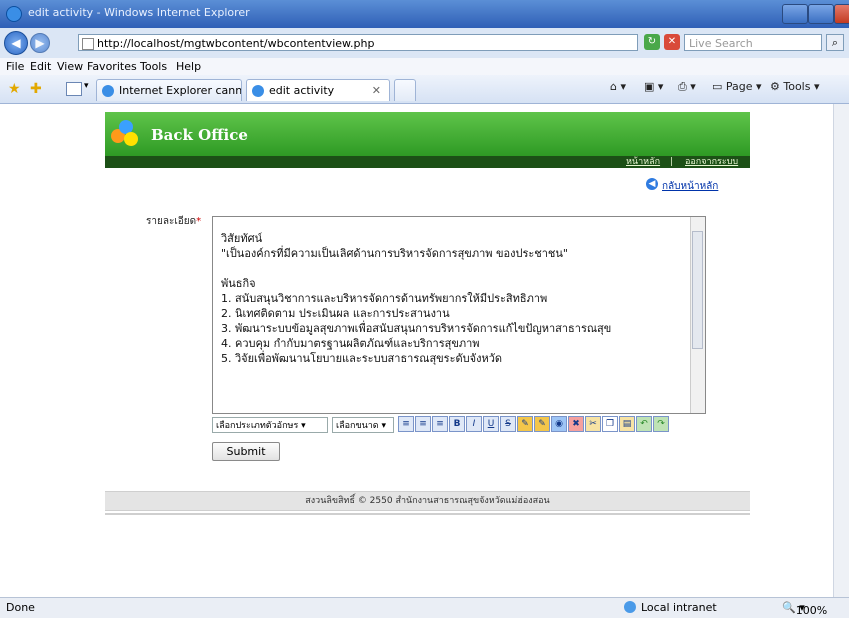 The width and height of the screenshot is (849, 618). Describe the element at coordinates (737, 86) in the screenshot. I see `page-menu: ▭ Page ▾` at that location.